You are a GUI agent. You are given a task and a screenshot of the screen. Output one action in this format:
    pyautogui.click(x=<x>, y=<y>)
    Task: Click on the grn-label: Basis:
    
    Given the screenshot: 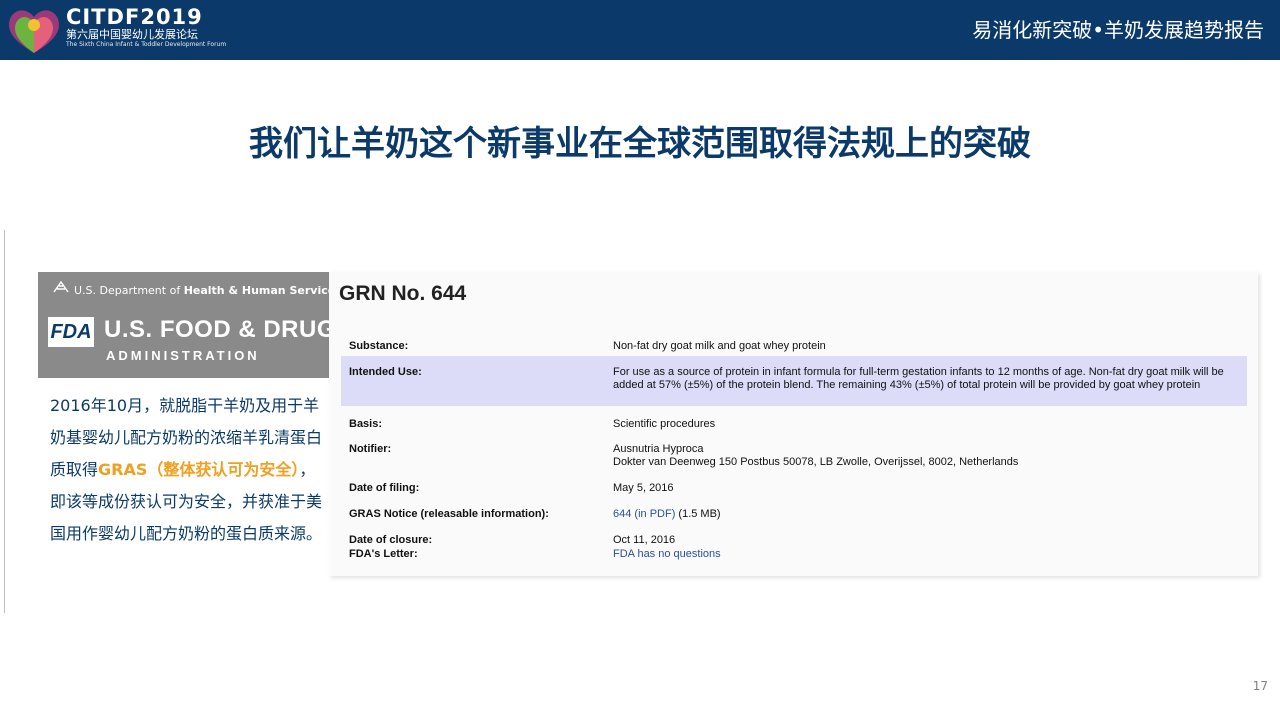 What is the action you would take?
    pyautogui.click(x=366, y=424)
    